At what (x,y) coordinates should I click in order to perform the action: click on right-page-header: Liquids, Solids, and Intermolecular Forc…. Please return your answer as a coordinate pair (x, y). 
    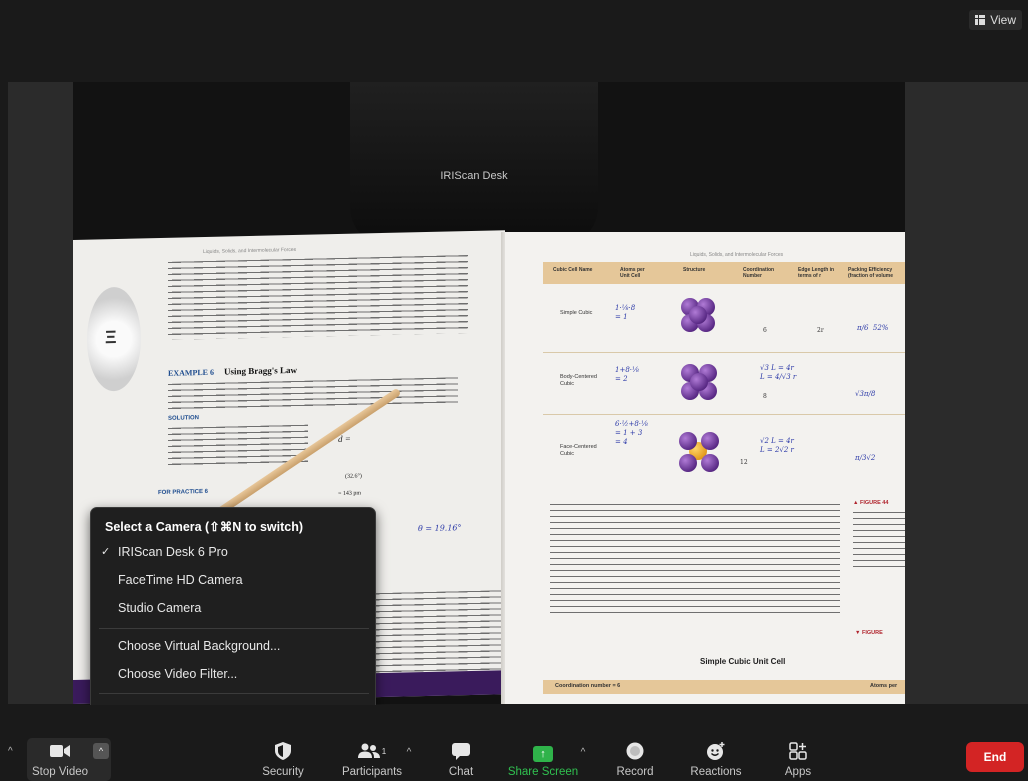
    Looking at the image, I should click on (737, 255).